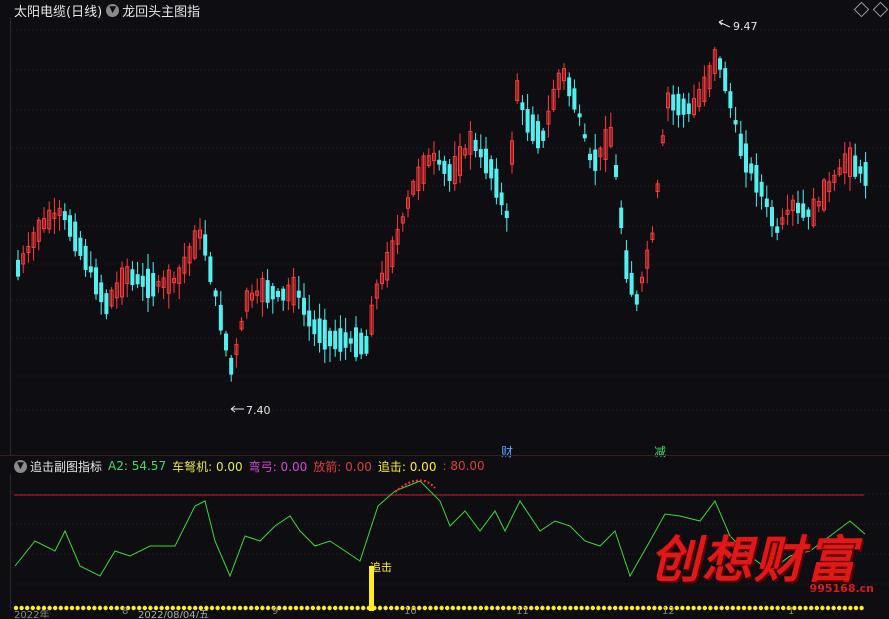  Describe the element at coordinates (237, 409) in the screenshot. I see `low-arrow` at that location.